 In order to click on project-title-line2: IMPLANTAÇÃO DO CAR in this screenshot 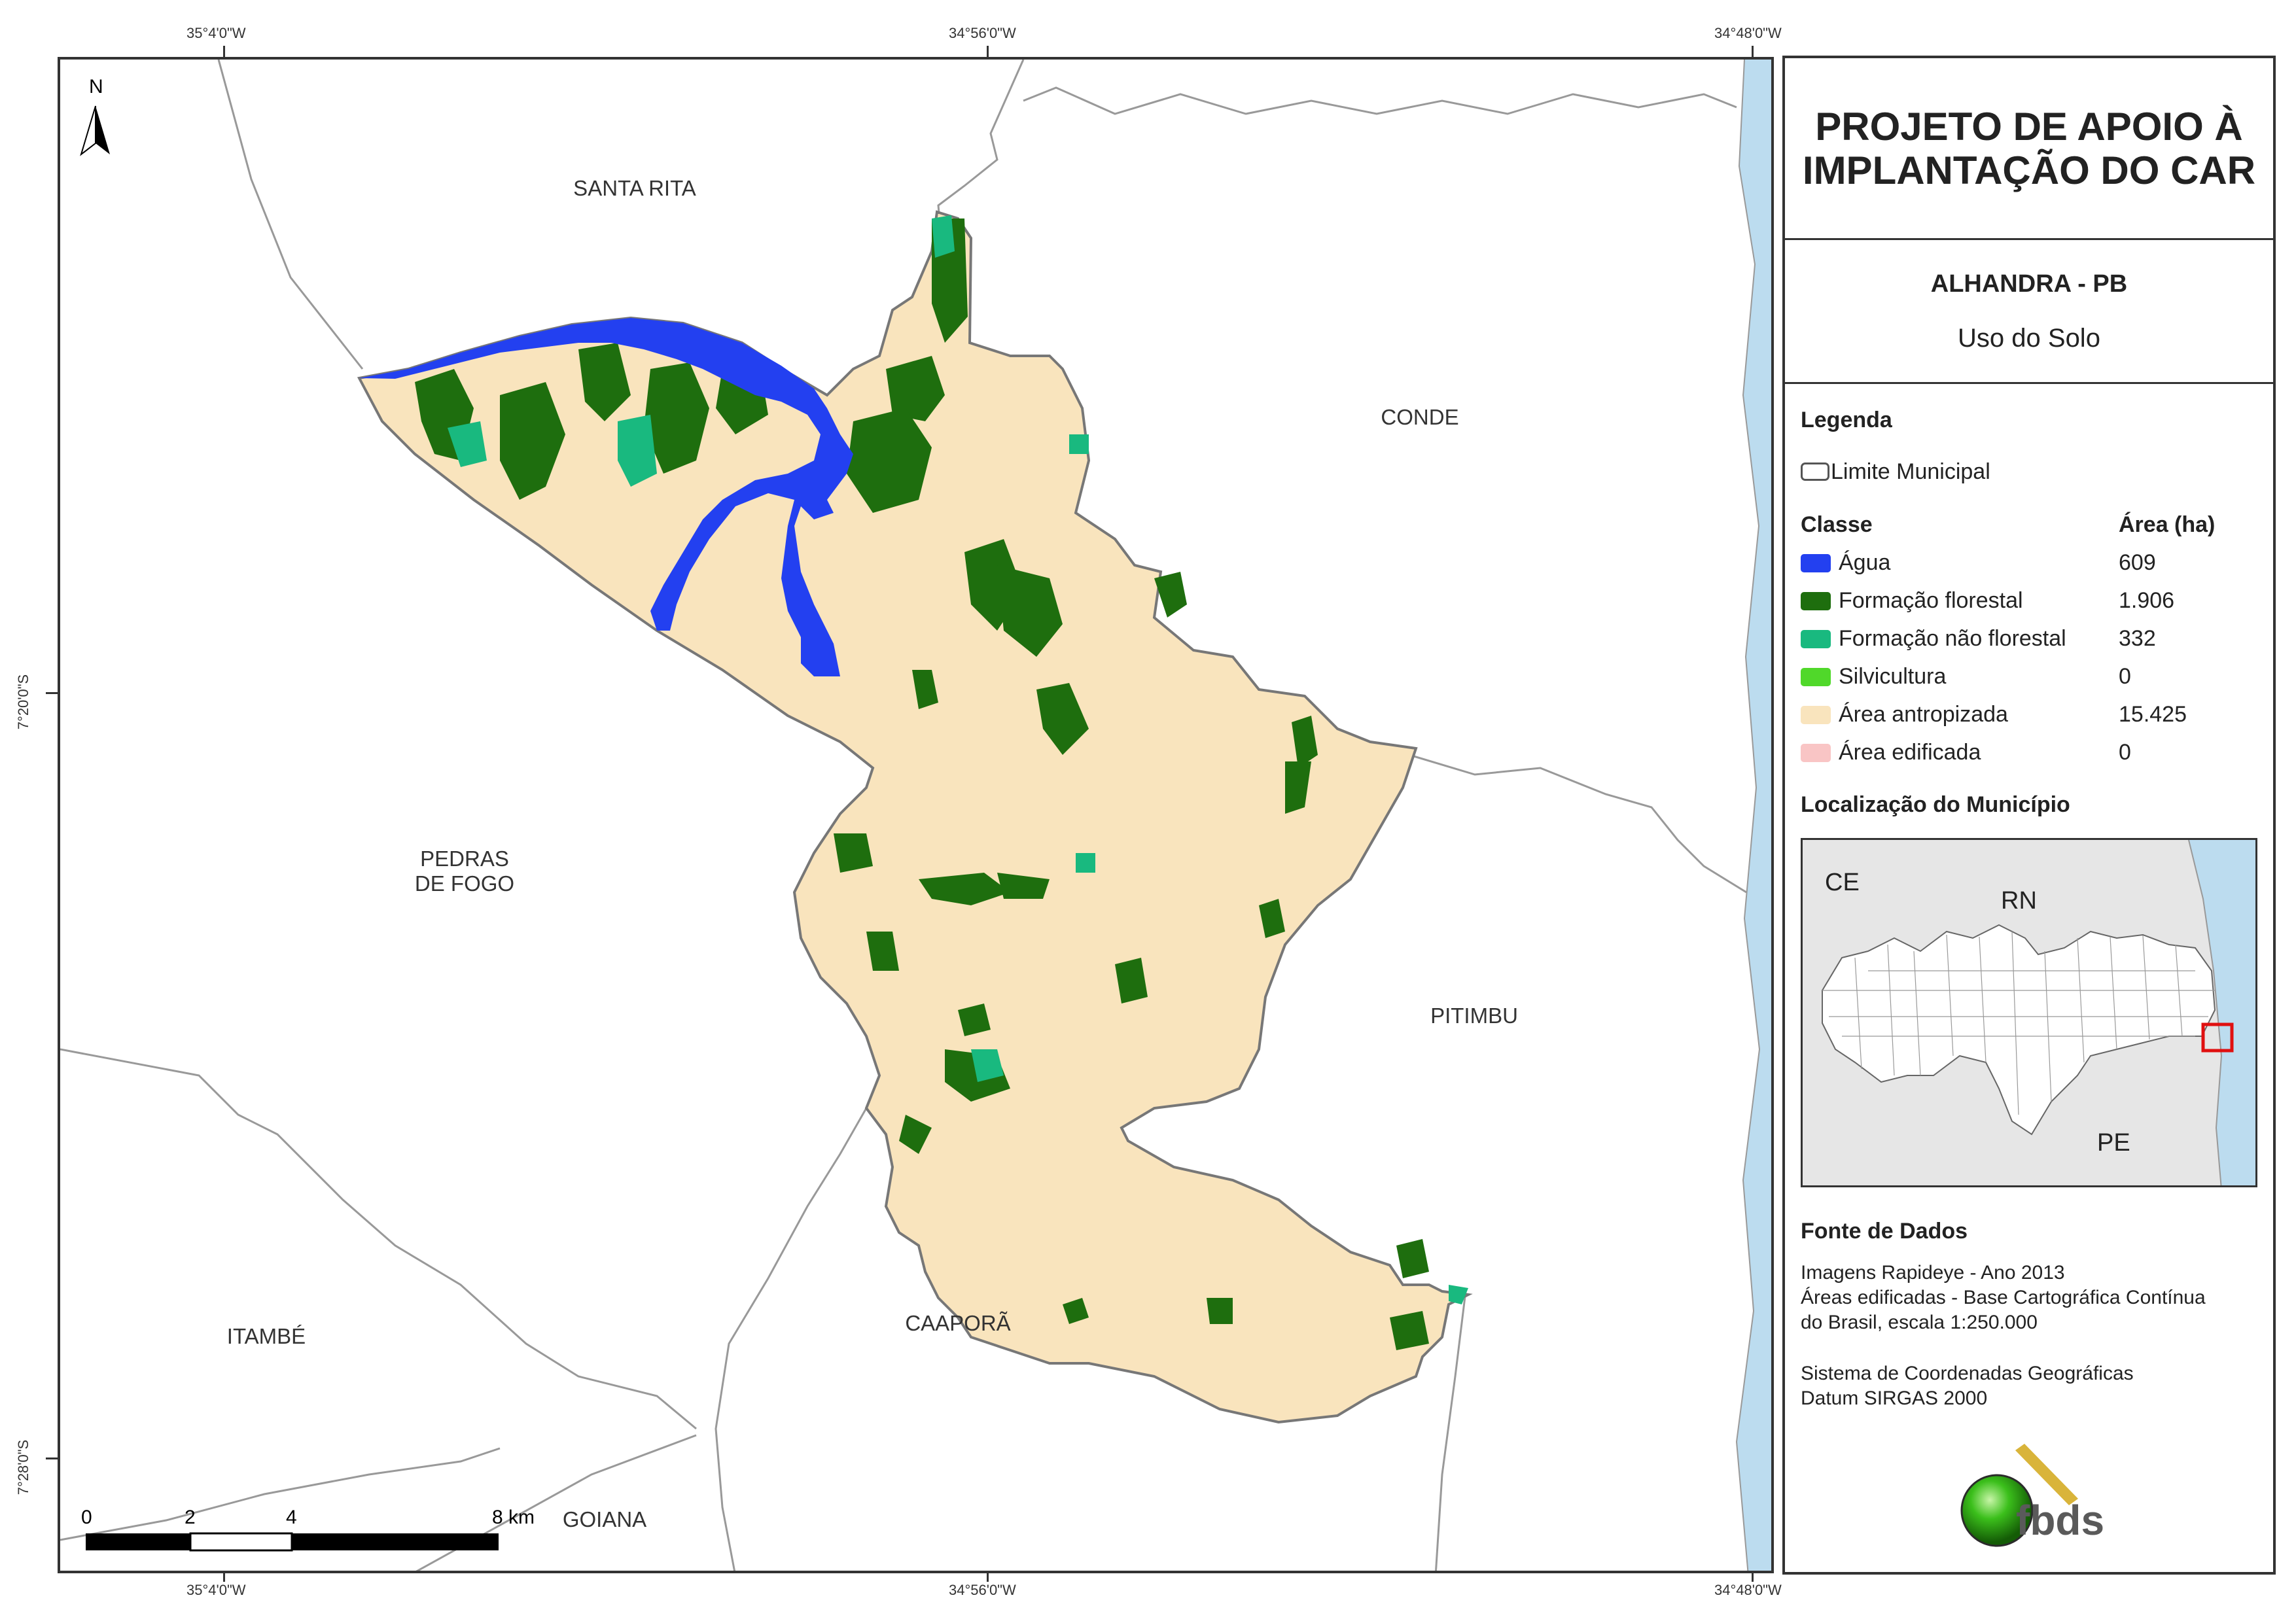, I will do `click(2029, 170)`.